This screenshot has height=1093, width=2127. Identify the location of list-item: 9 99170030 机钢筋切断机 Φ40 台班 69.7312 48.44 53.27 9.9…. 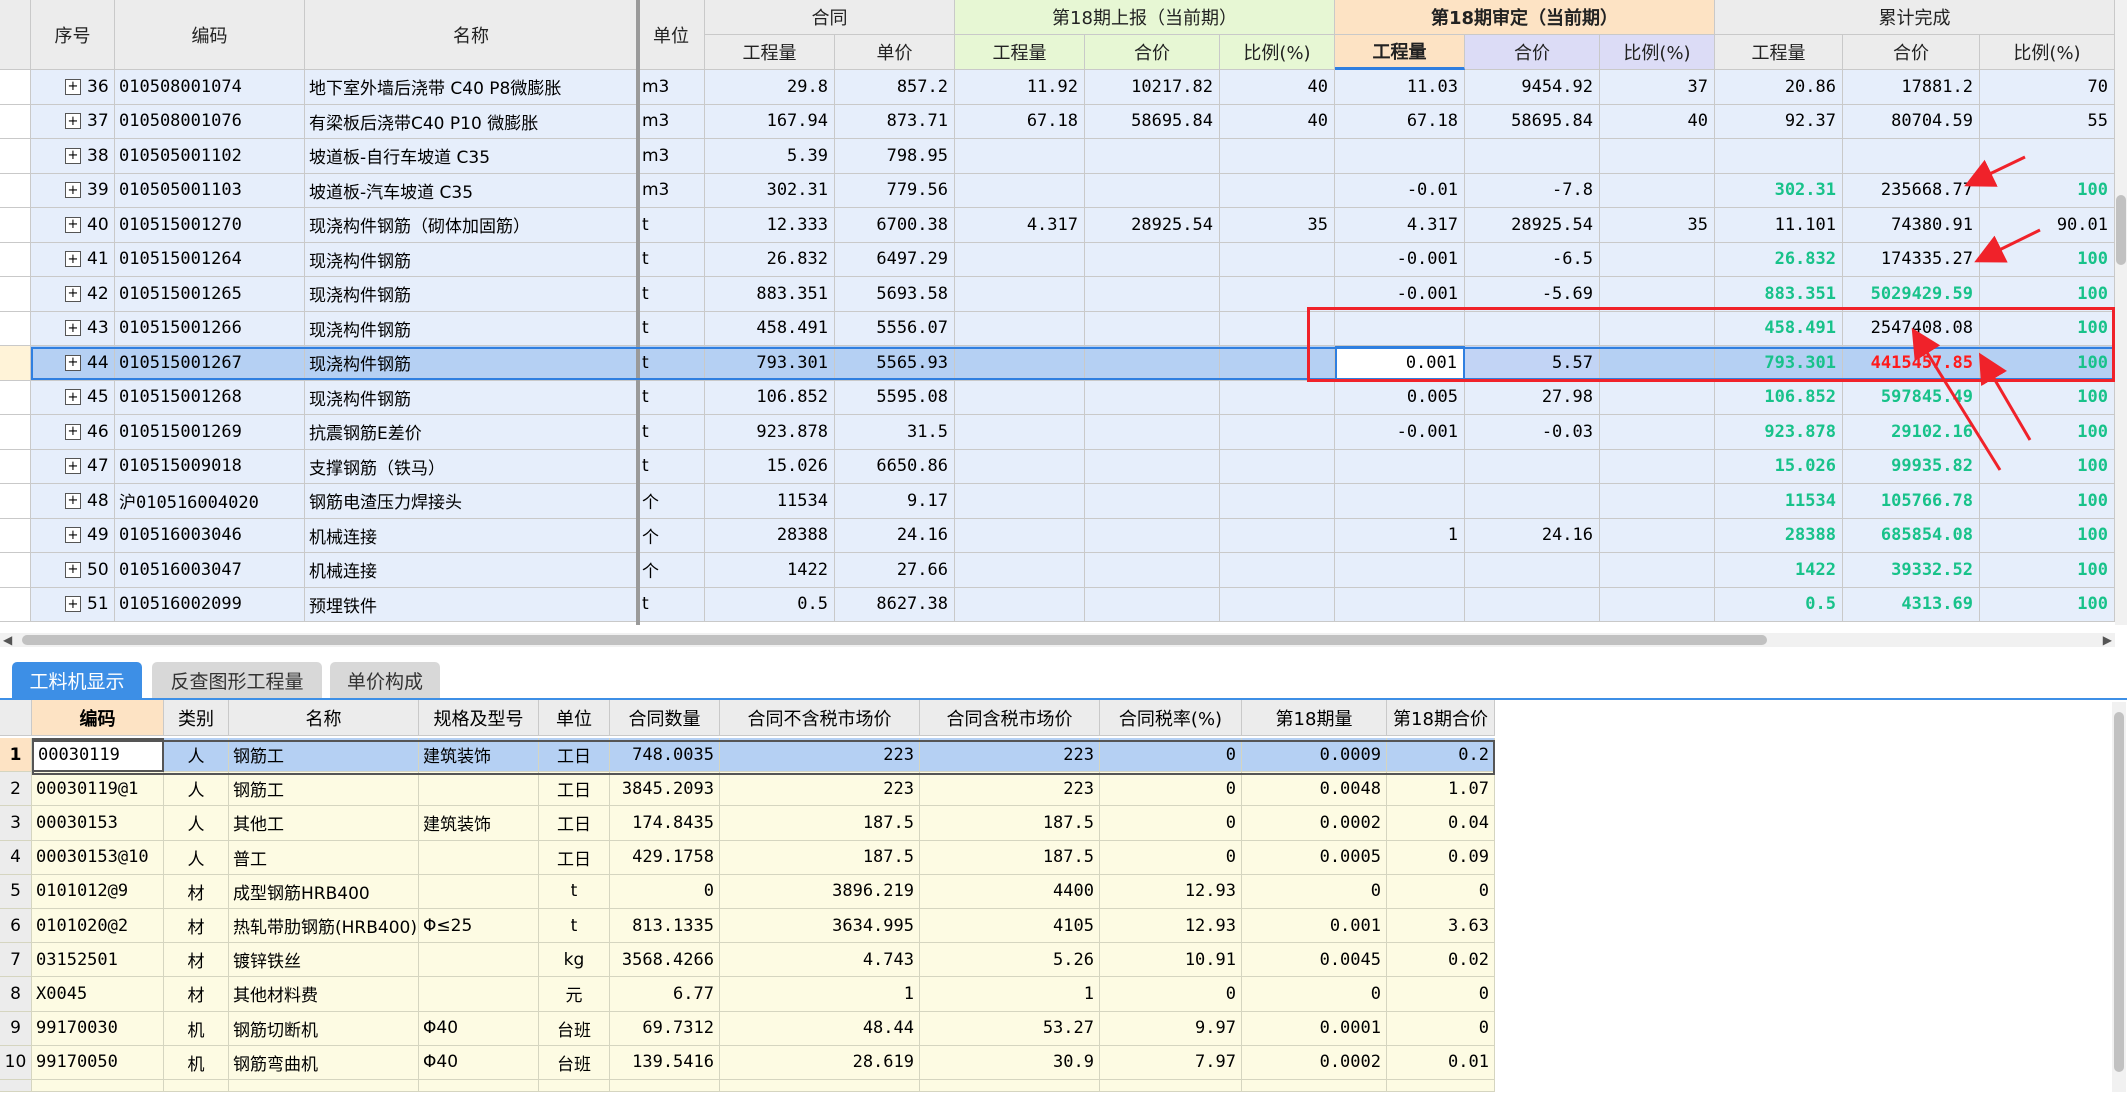
(747, 1028).